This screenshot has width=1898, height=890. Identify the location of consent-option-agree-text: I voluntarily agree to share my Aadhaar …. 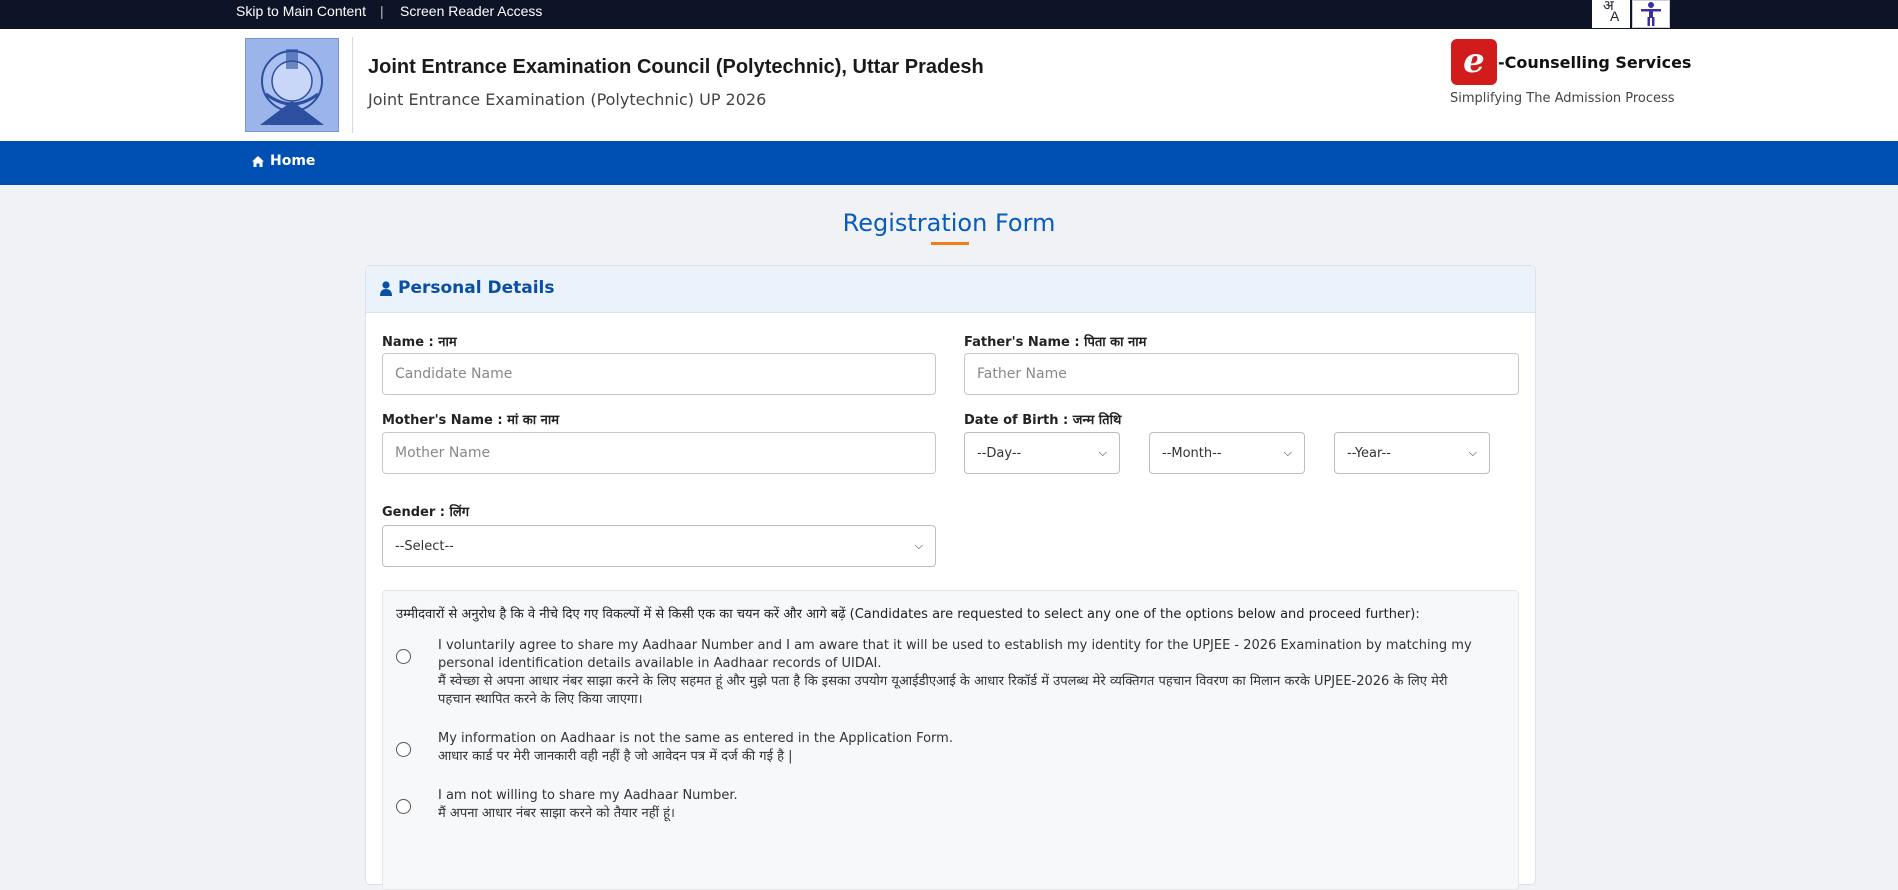
(960, 673).